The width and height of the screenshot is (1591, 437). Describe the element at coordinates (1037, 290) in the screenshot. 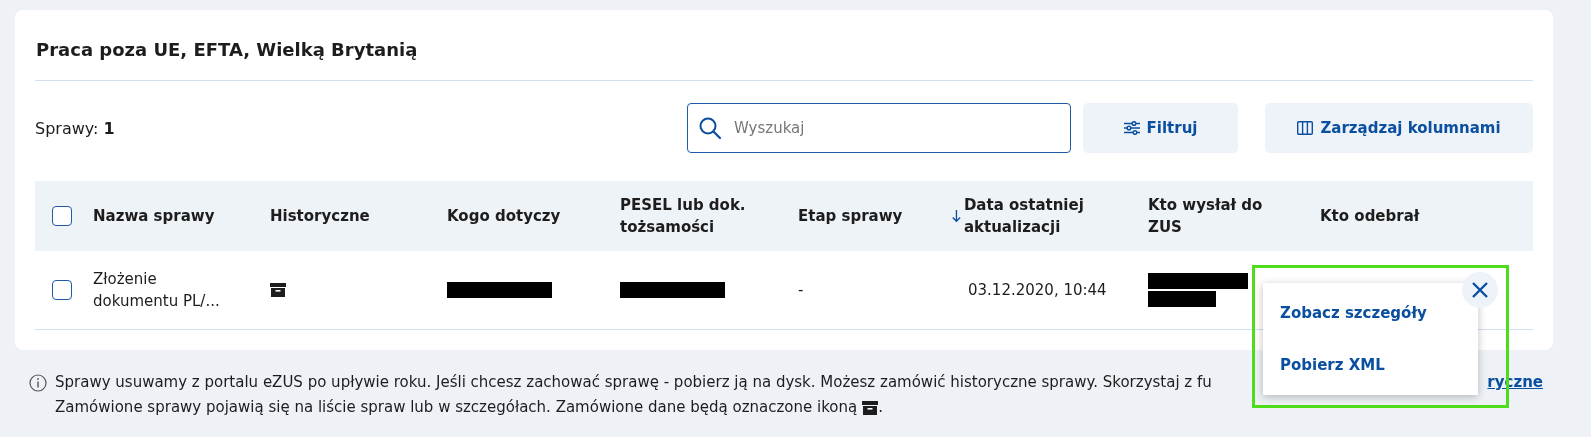

I see `table-cell-text: 03.12.2020, 10:44` at that location.